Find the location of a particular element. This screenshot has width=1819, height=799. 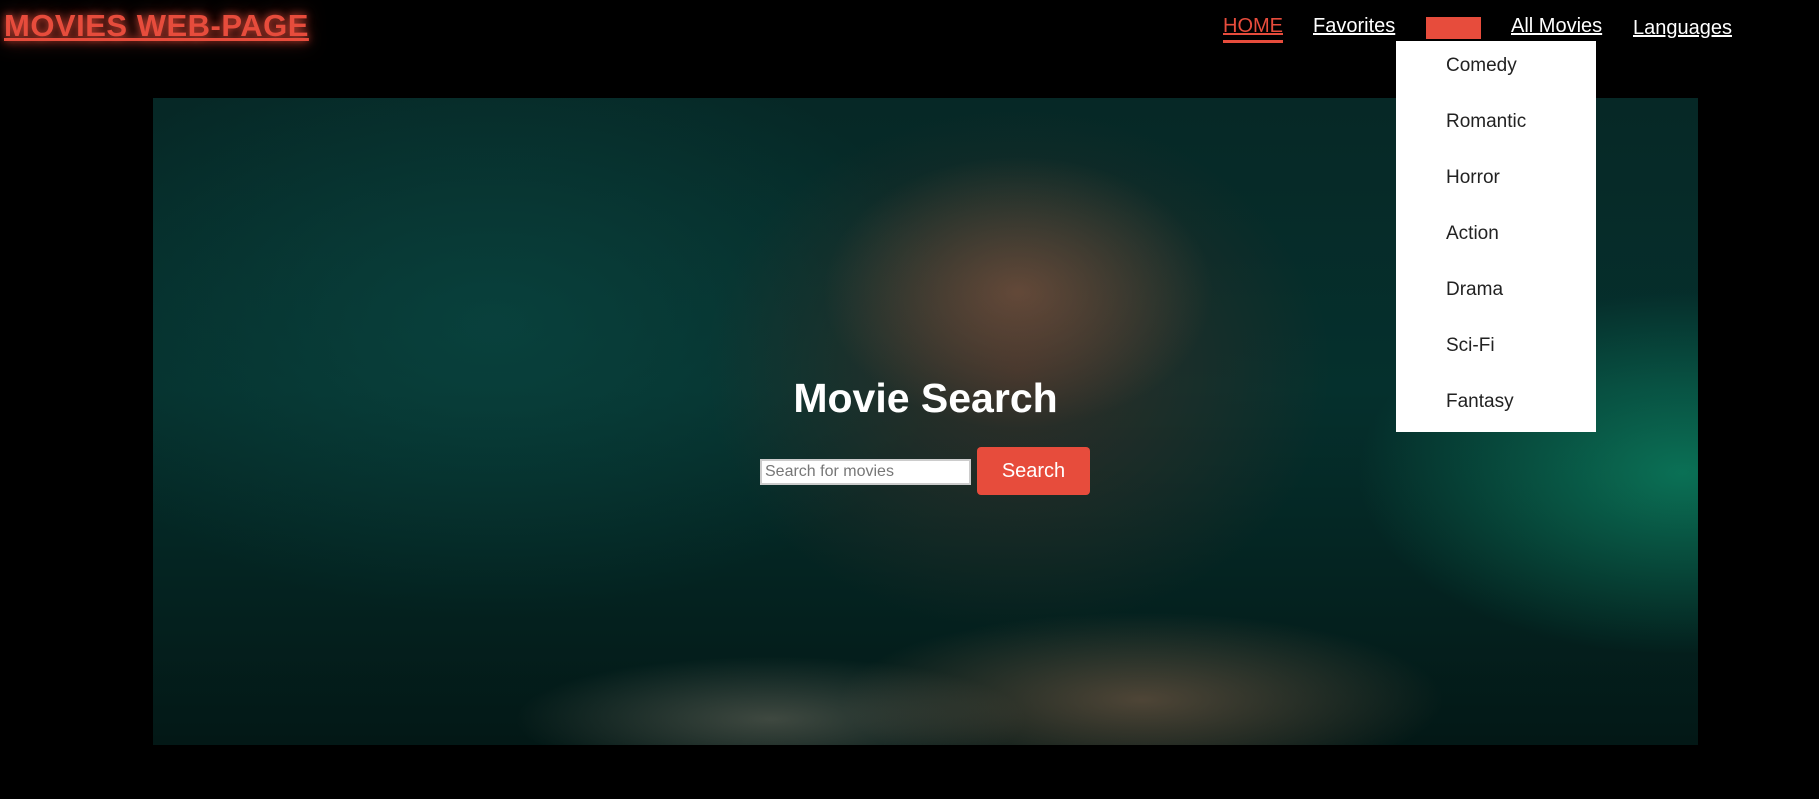

dropdown-item-fantasy: Fantasy is located at coordinates (1480, 402).